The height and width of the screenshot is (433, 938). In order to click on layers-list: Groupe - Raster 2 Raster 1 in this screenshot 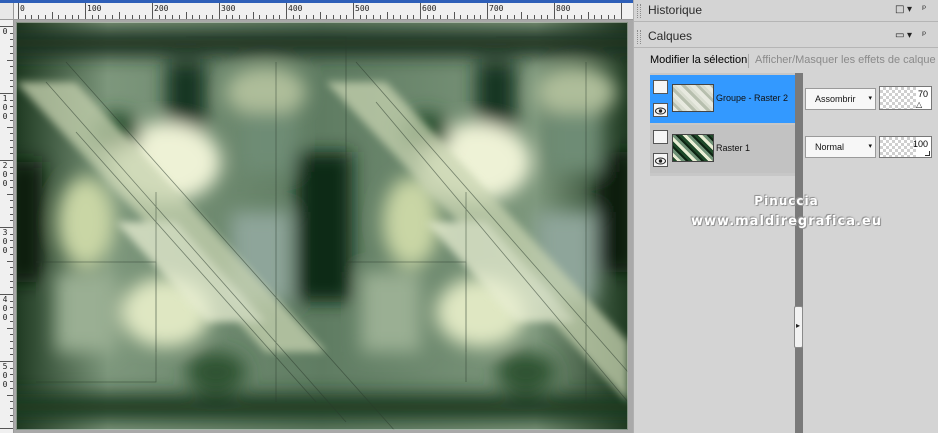, I will do `click(725, 124)`.